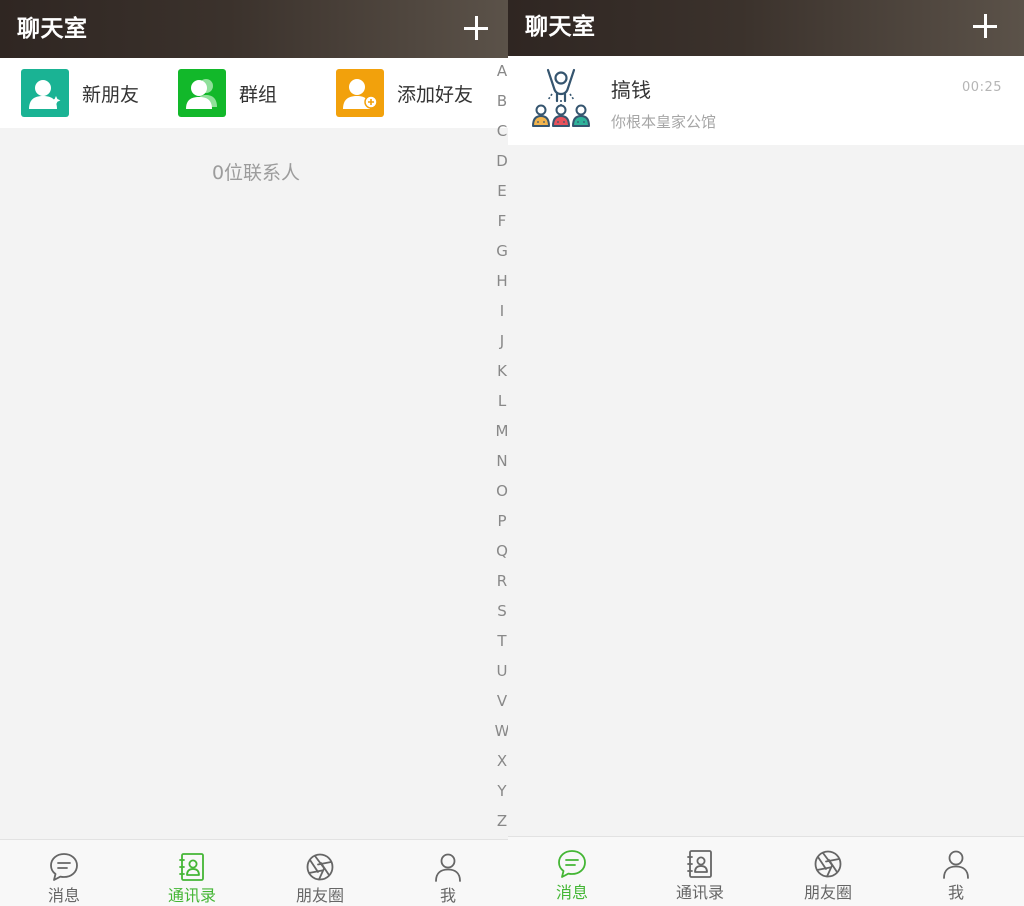 The height and width of the screenshot is (906, 1024). Describe the element at coordinates (499, 615) in the screenshot. I see `alphabet-letter: S` at that location.